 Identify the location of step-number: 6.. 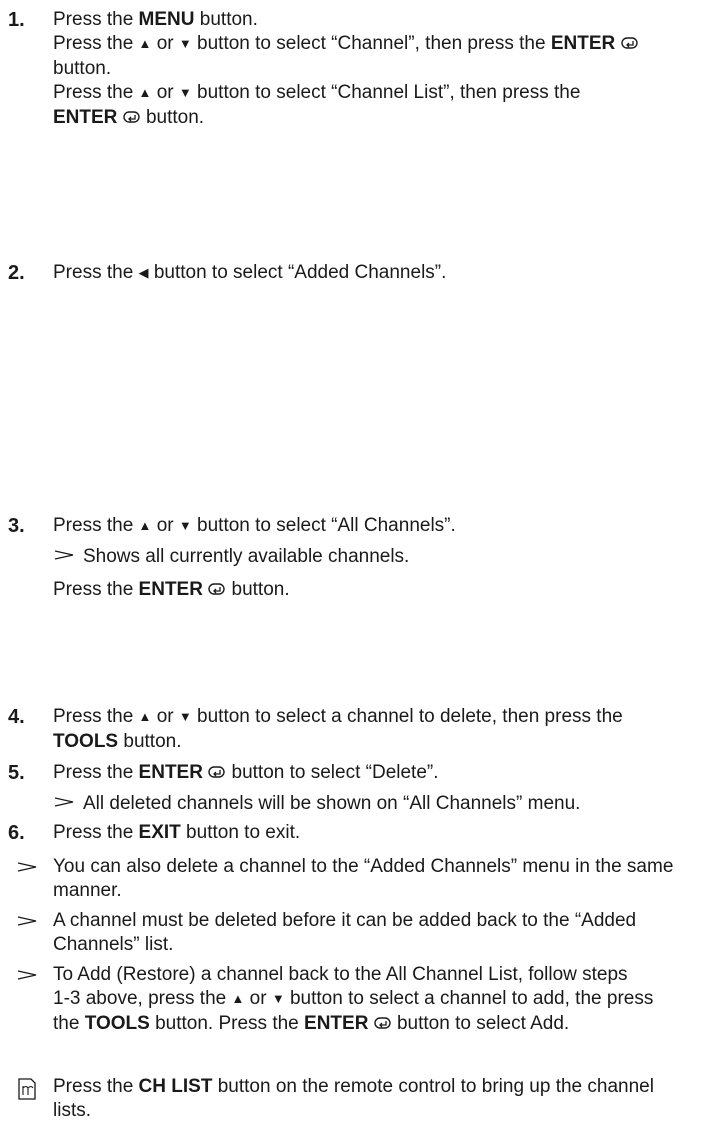
(16, 833).